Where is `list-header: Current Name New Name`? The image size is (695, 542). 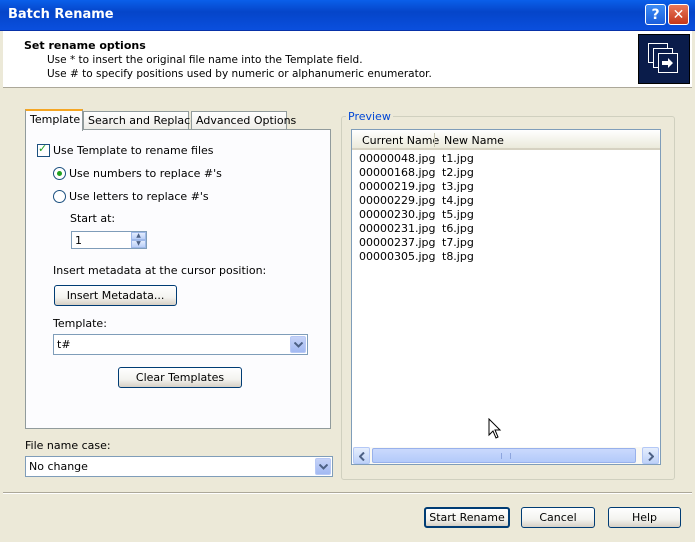
list-header: Current Name New Name is located at coordinates (506, 140).